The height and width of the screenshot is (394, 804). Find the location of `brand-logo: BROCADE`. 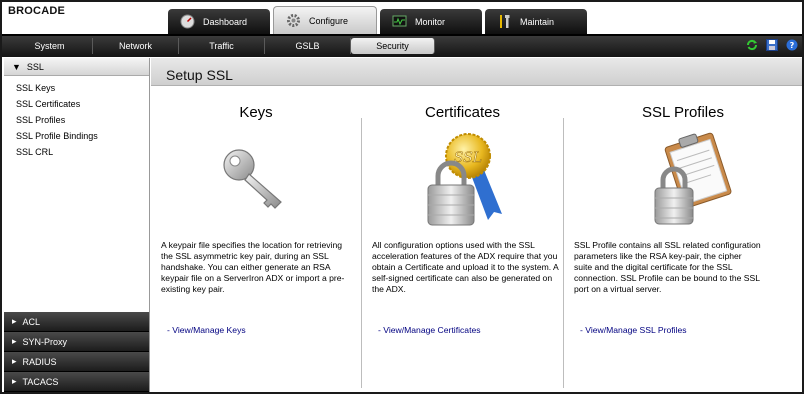

brand-logo: BROCADE is located at coordinates (37, 11).